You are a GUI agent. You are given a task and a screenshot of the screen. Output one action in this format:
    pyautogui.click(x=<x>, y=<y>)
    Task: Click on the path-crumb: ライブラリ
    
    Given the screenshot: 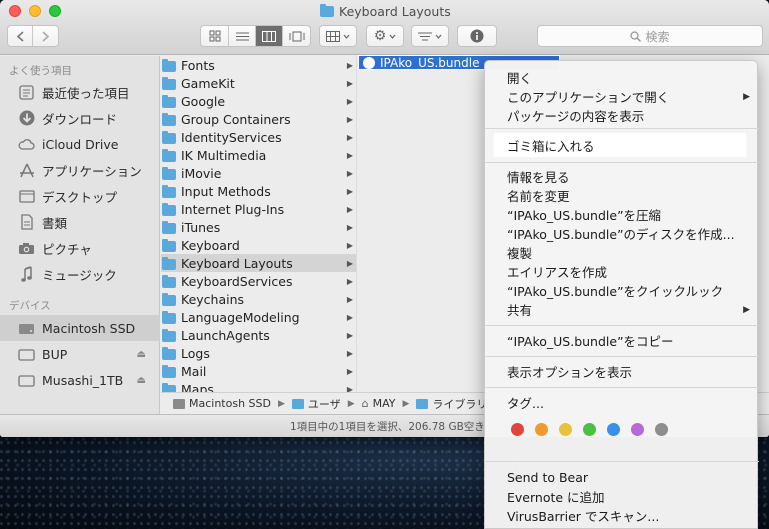 What is the action you would take?
    pyautogui.click(x=459, y=404)
    